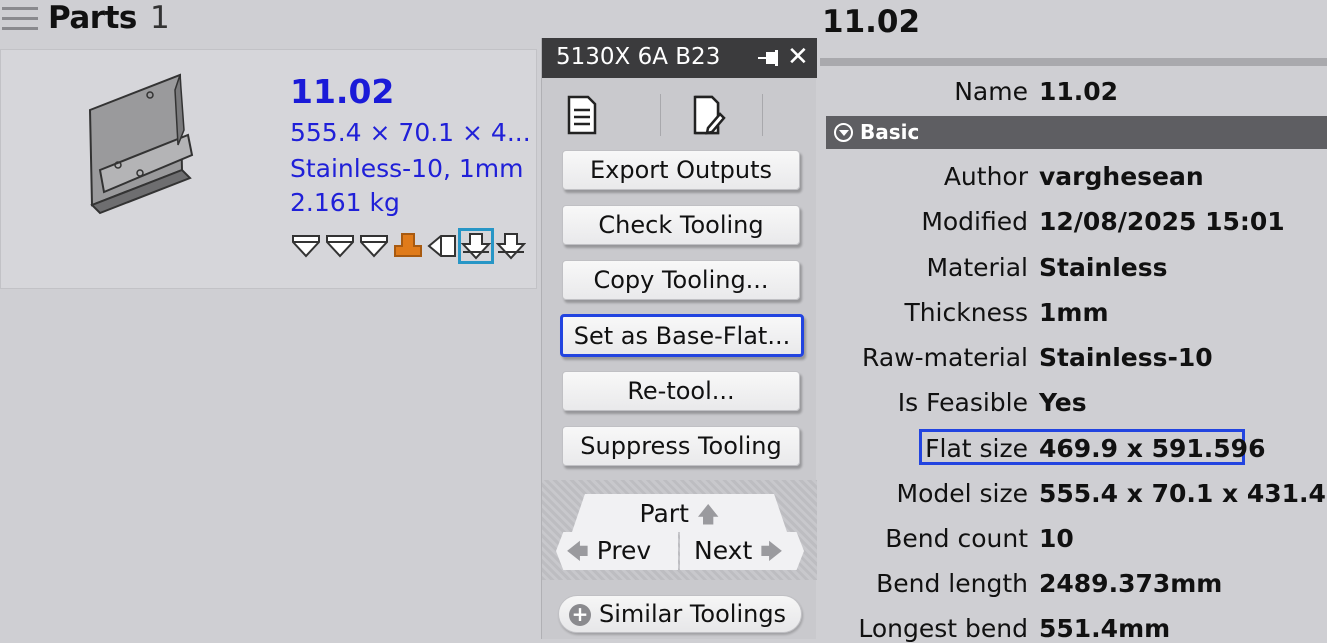 This screenshot has width=1327, height=643. Describe the element at coordinates (1182, 493) in the screenshot. I see `prop-value-model-size: 555.4 x 70.1 x 431.4` at that location.